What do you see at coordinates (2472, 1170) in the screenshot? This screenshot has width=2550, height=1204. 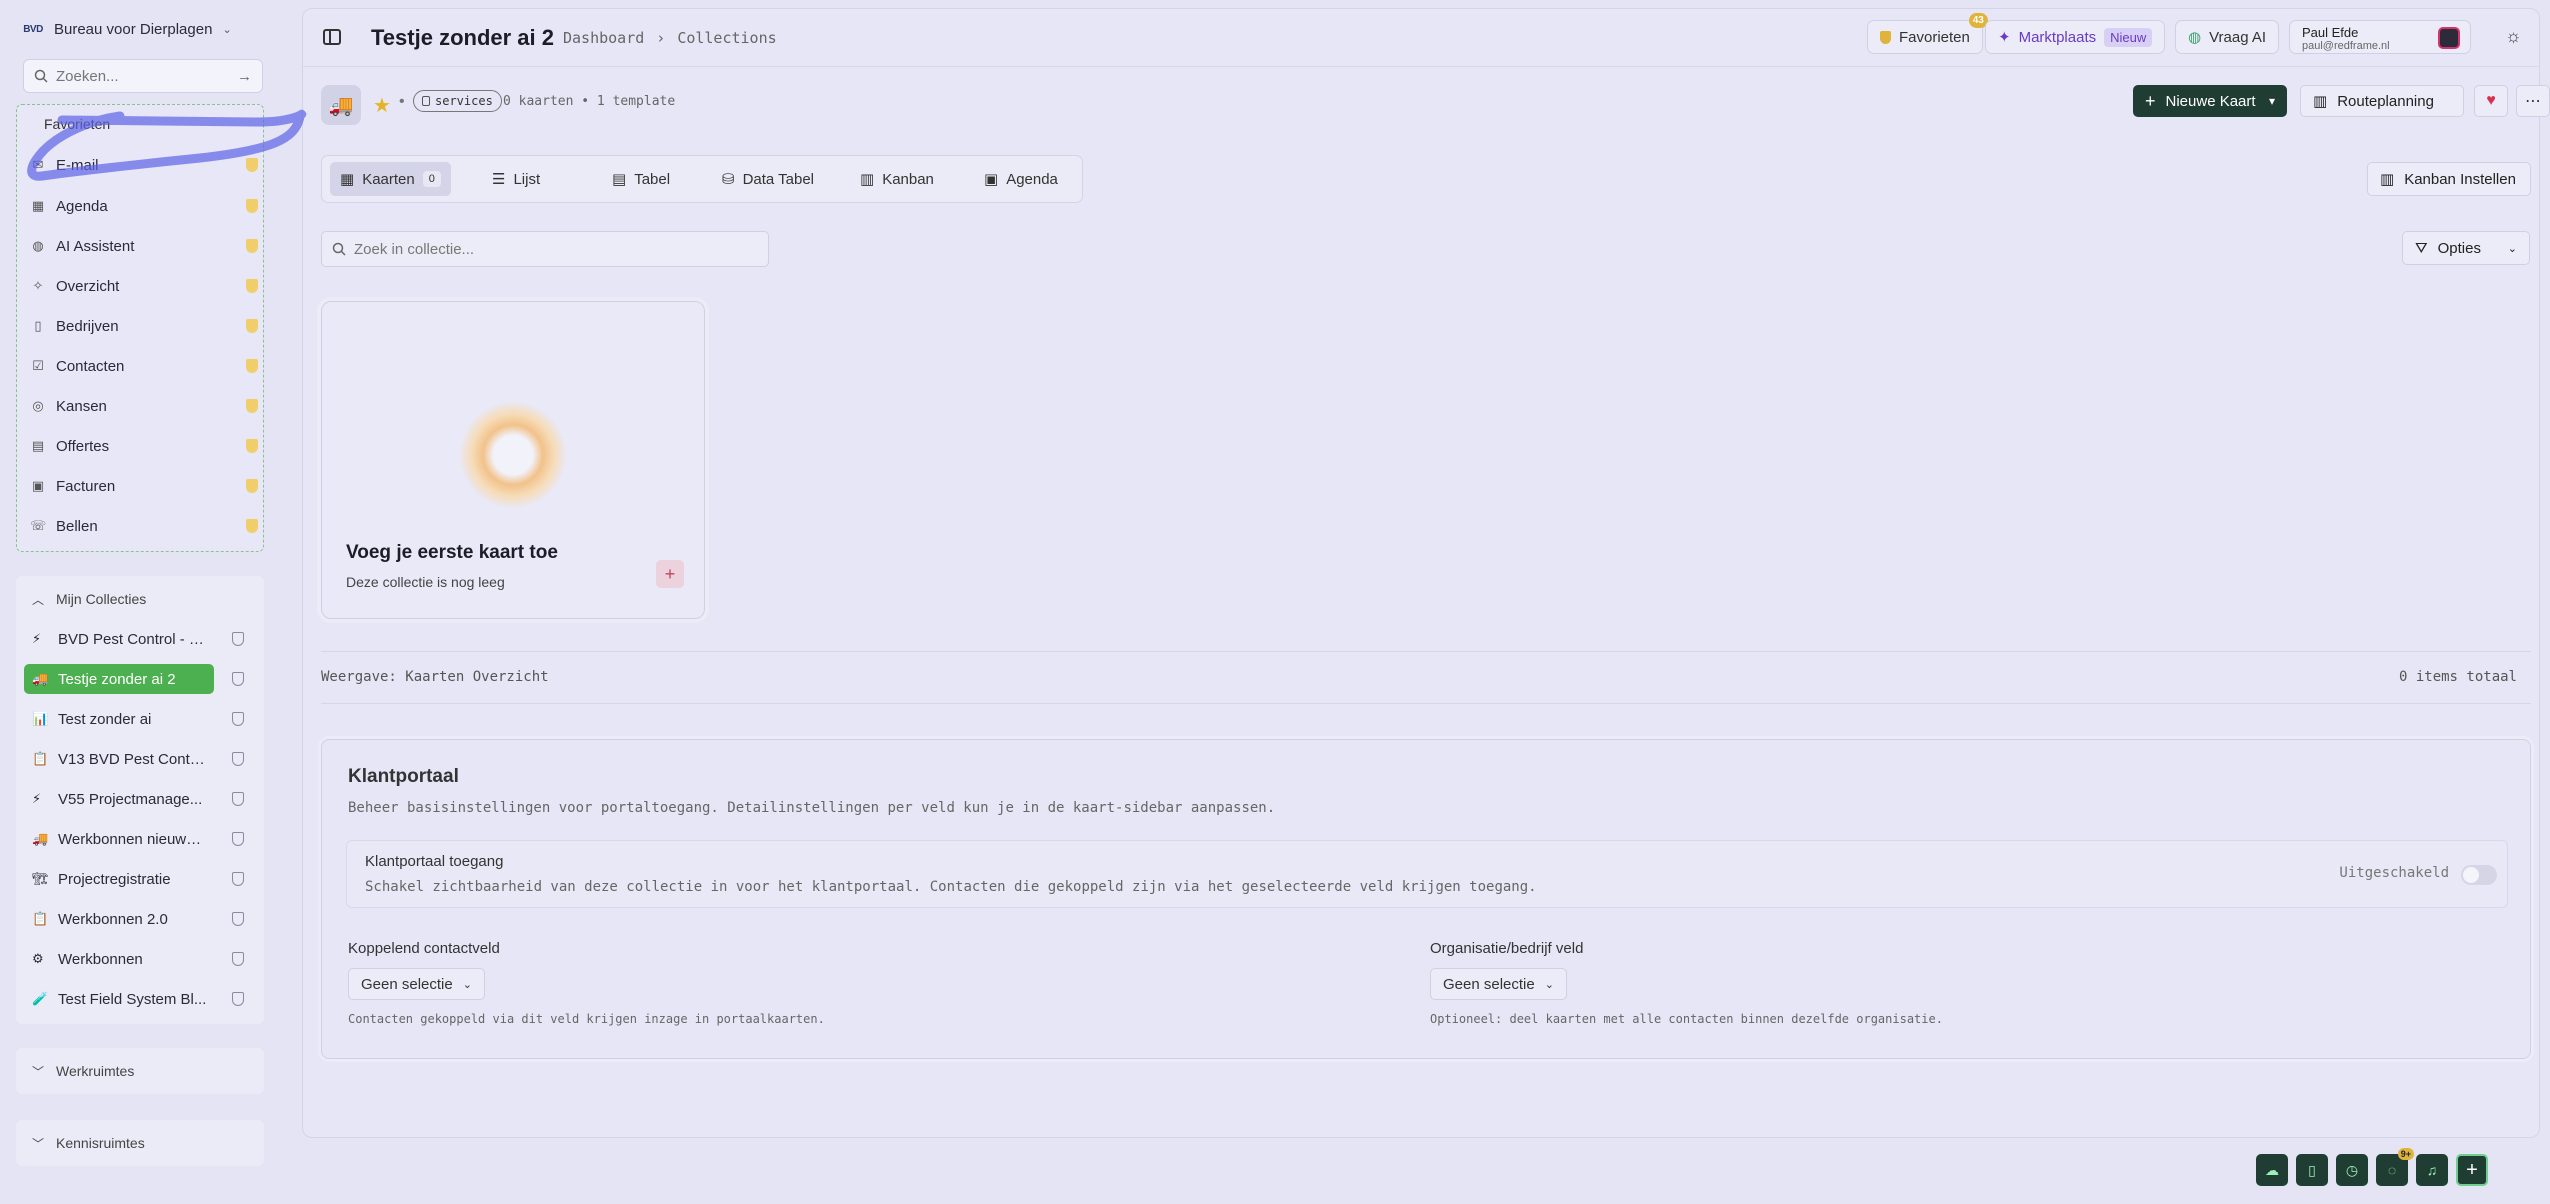 I see `add-icon: +` at bounding box center [2472, 1170].